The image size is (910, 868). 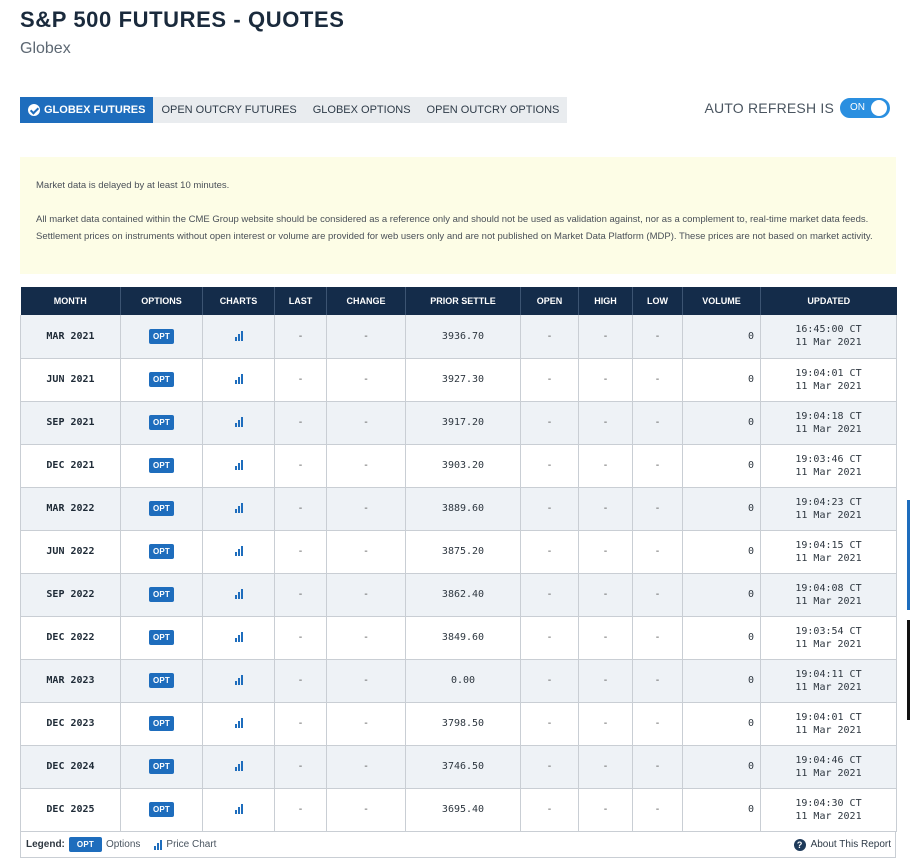 I want to click on tab-globex-futures: GLOBEX FUTURES, so click(x=87, y=110).